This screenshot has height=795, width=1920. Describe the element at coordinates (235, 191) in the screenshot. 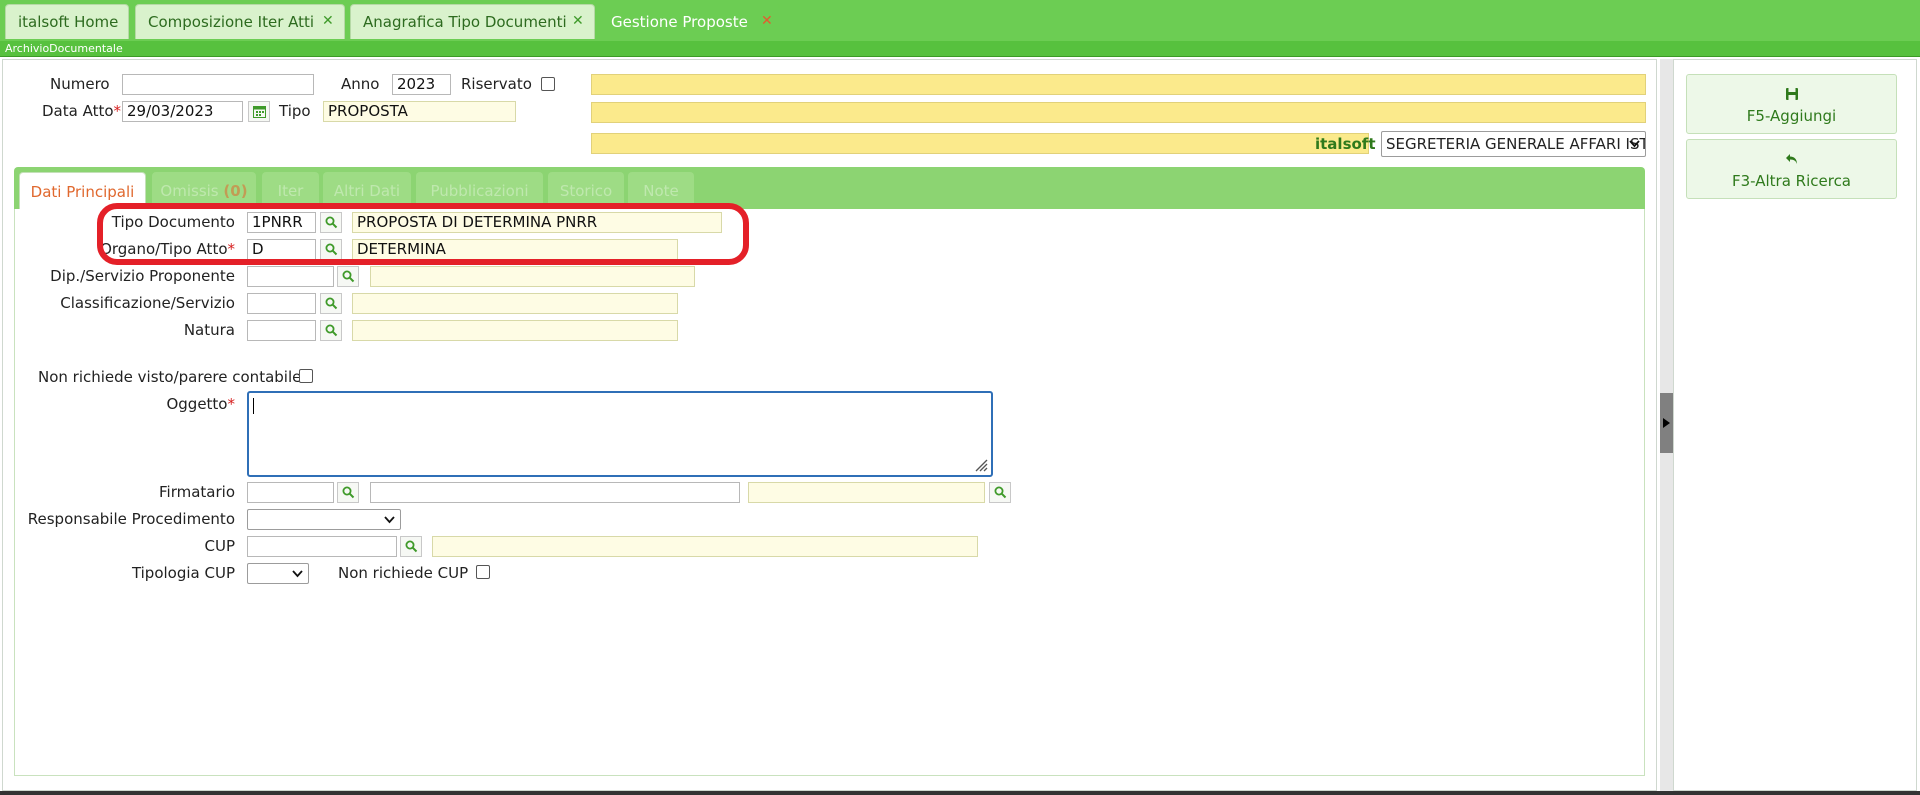

I see `tab-count-badge: (0)` at that location.